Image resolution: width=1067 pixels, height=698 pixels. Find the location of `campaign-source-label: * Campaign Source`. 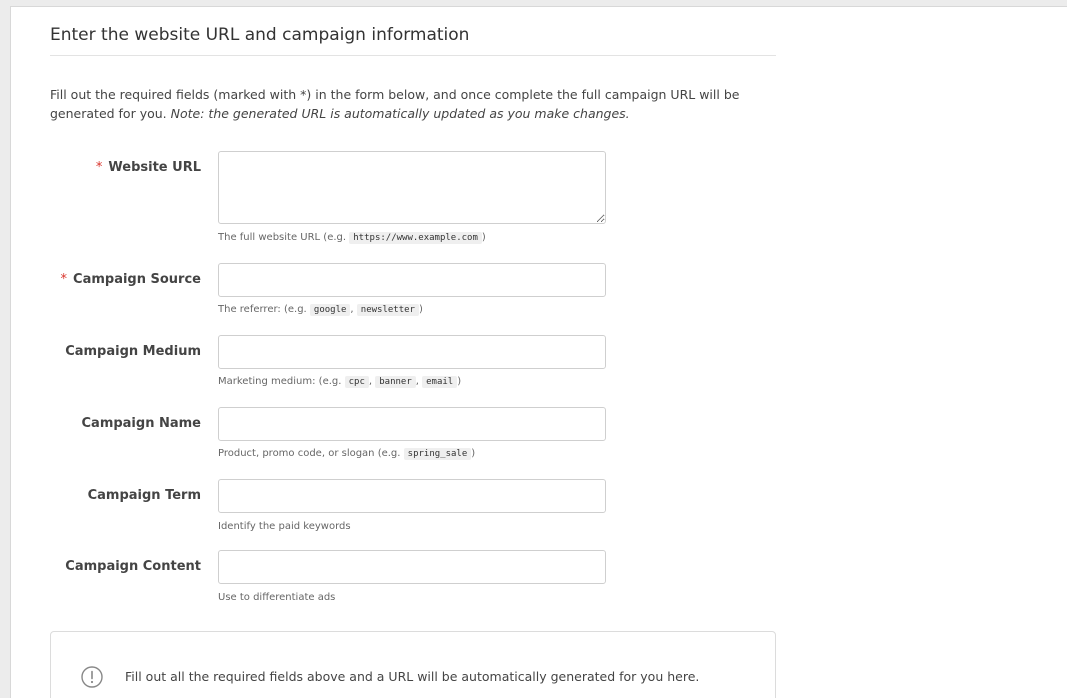

campaign-source-label: * Campaign Source is located at coordinates (106, 279).